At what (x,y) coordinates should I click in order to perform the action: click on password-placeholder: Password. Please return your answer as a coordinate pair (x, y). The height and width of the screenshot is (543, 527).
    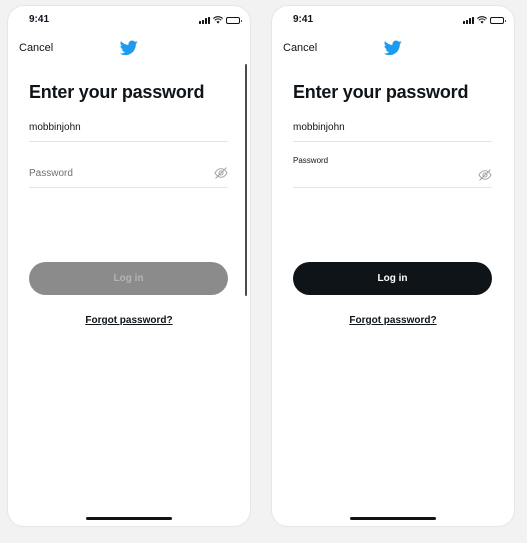
    Looking at the image, I should click on (51, 173).